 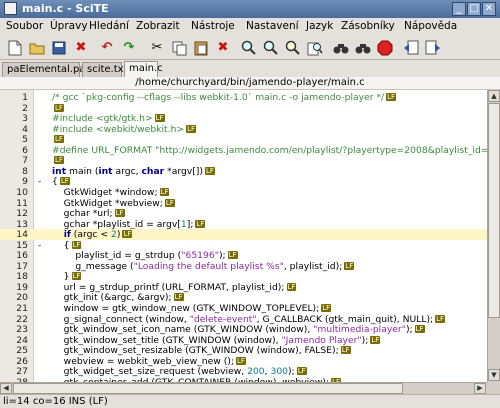 I want to click on menu-hledani: Hledání, so click(x=109, y=26).